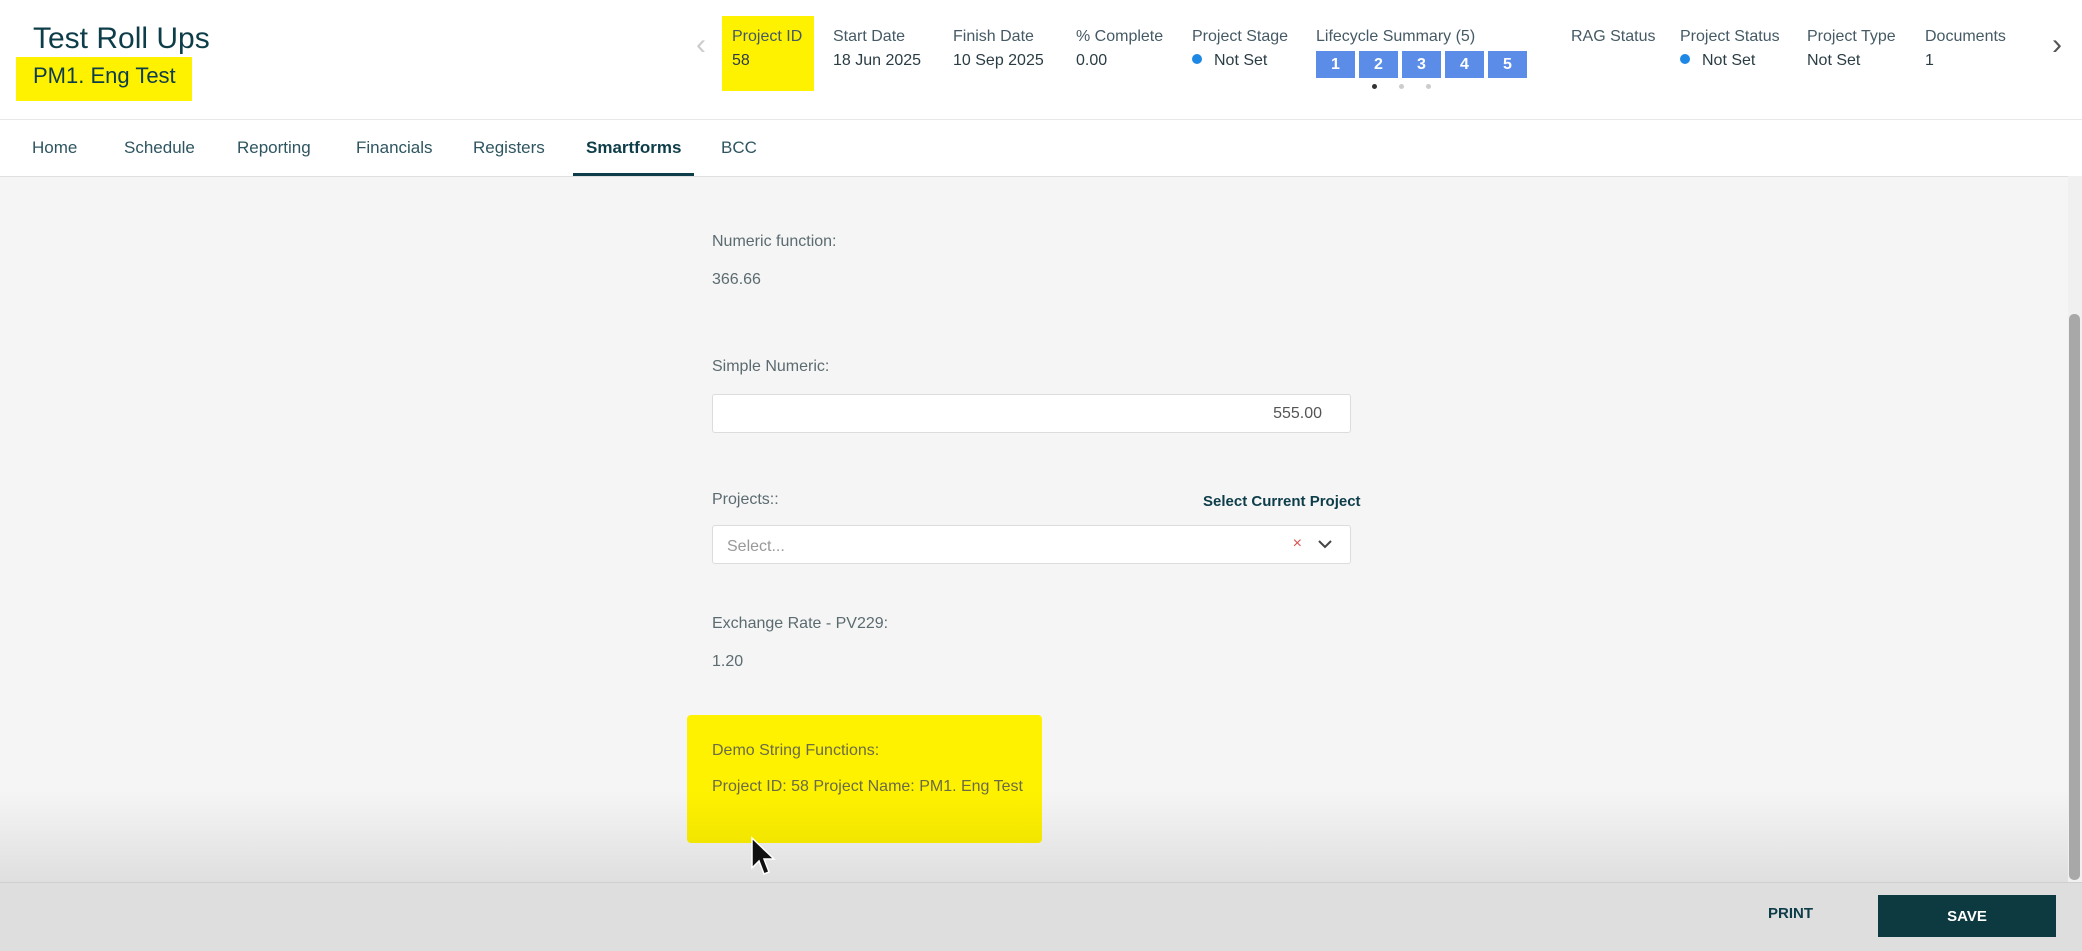 This screenshot has width=2082, height=951. Describe the element at coordinates (2057, 45) in the screenshot. I see `chevron-right-icon: ›` at that location.